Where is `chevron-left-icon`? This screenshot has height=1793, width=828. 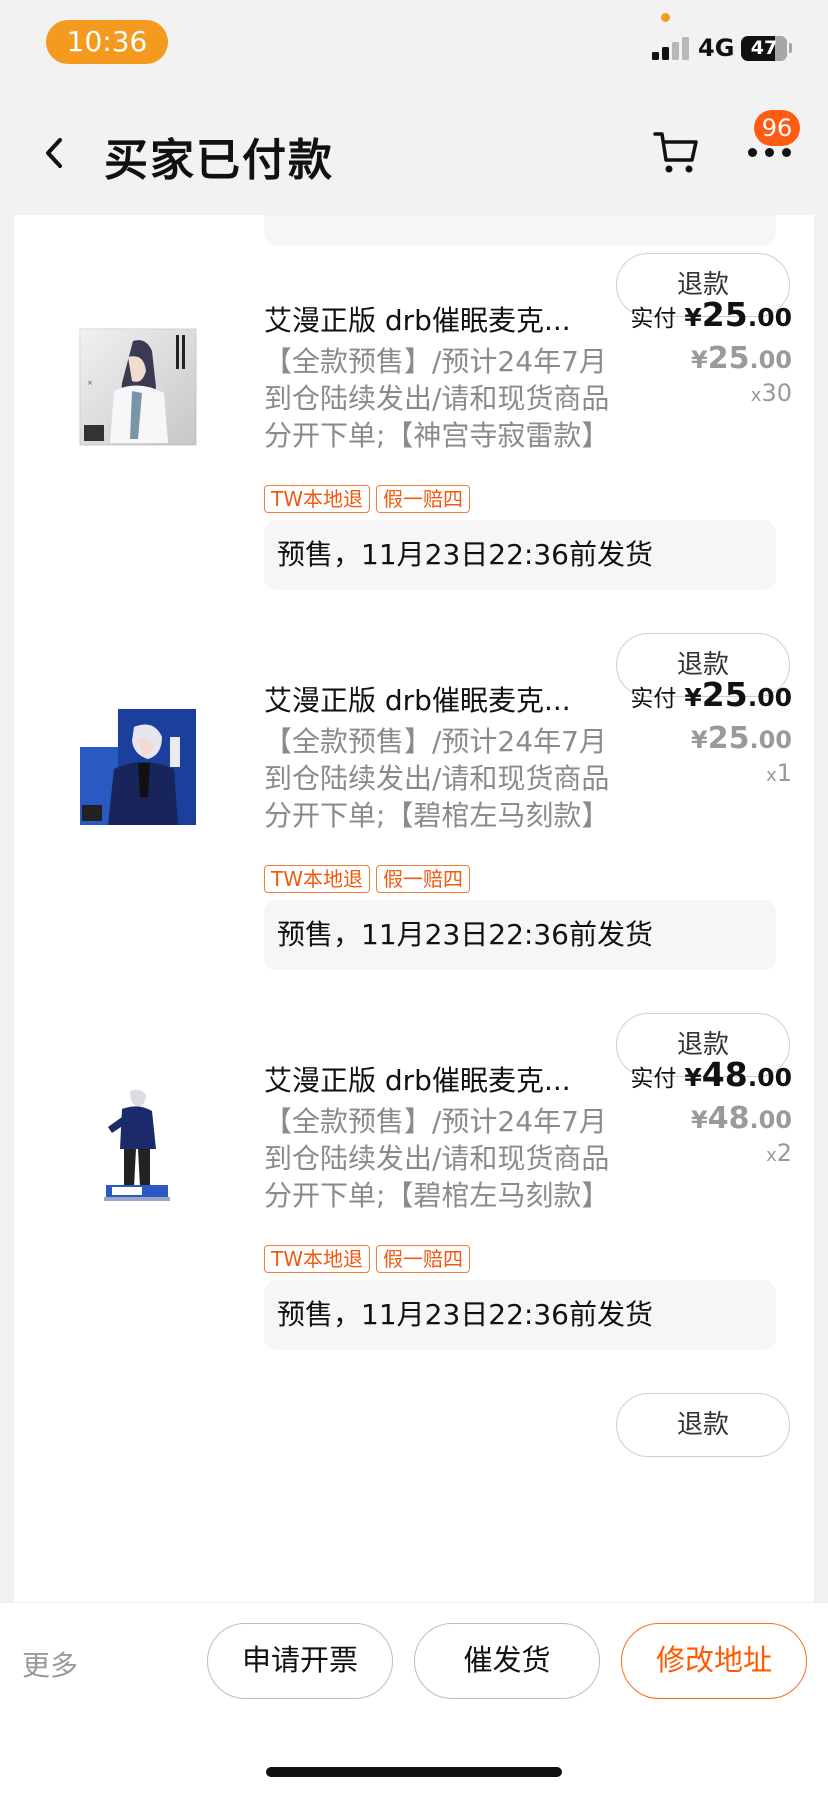 chevron-left-icon is located at coordinates (54, 153).